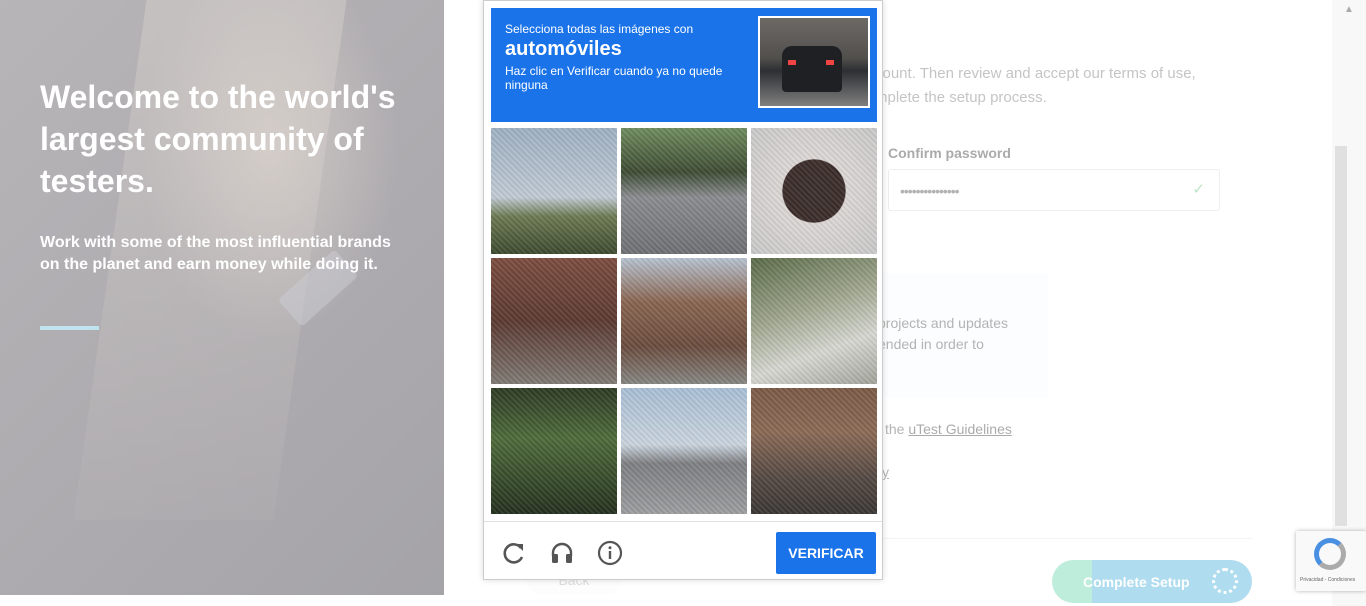 The image size is (1366, 606). I want to click on recaptcha-footer: VERIFICAR, so click(683, 550).